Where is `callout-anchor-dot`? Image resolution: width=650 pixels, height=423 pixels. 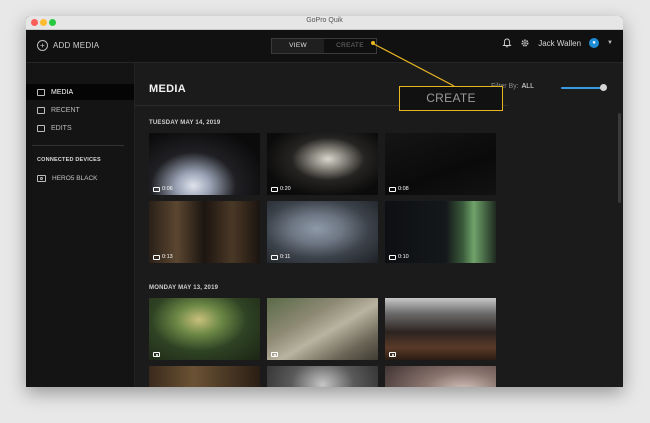 callout-anchor-dot is located at coordinates (373, 43).